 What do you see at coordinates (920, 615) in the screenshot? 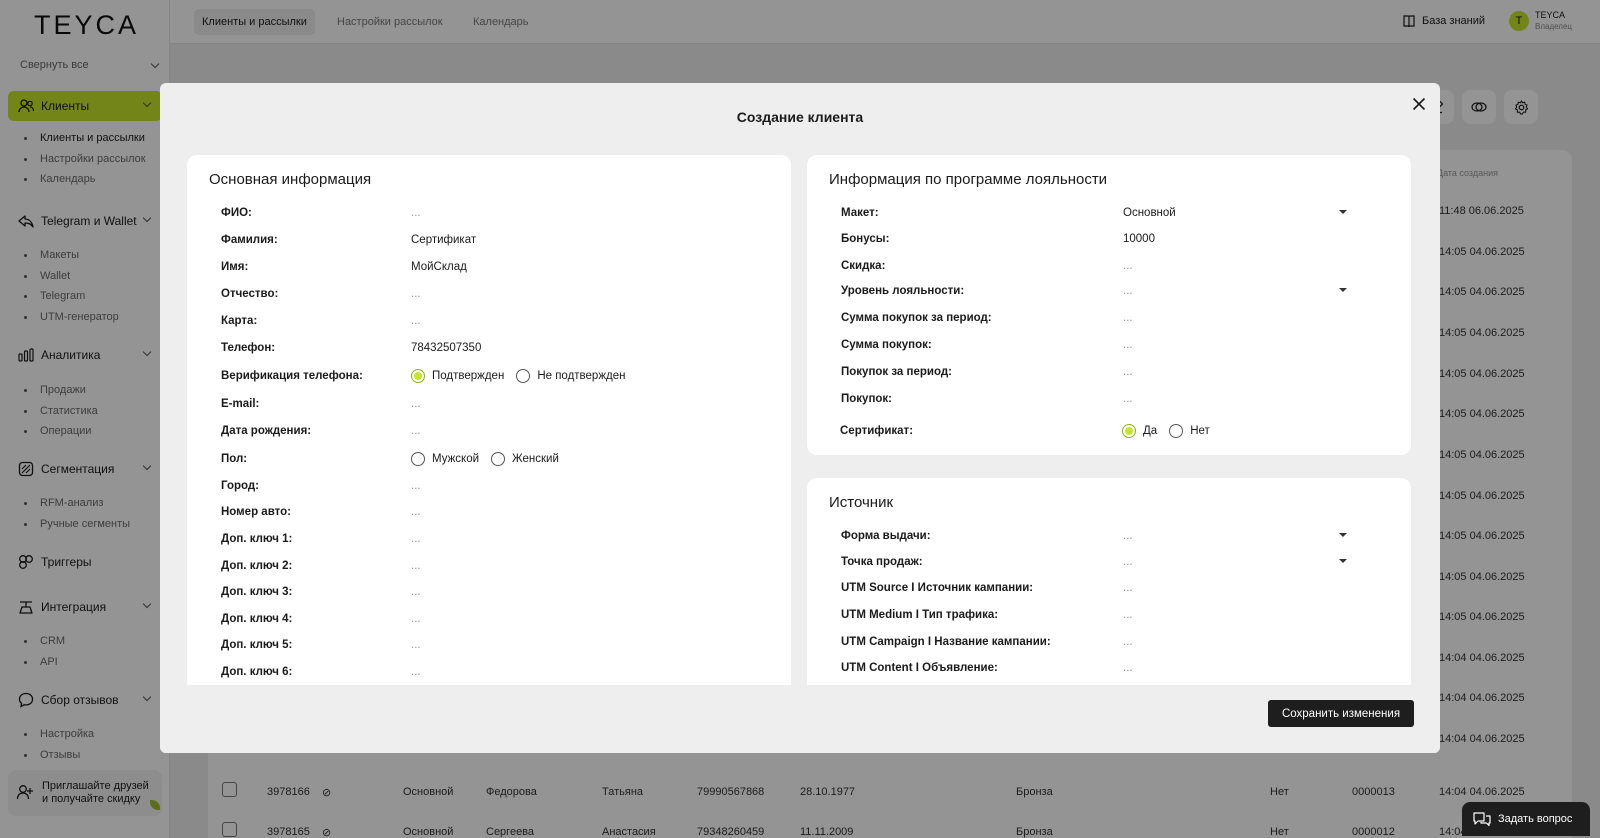
I see `field-label: UTM Medium I Тип трафика:` at bounding box center [920, 615].